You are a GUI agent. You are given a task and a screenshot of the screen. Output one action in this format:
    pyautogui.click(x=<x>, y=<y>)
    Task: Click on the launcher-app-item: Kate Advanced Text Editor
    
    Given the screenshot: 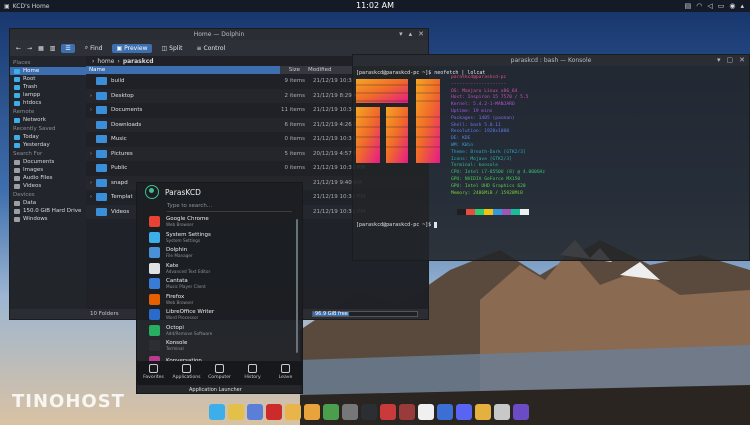 What is the action you would take?
    pyautogui.click(x=219, y=269)
    